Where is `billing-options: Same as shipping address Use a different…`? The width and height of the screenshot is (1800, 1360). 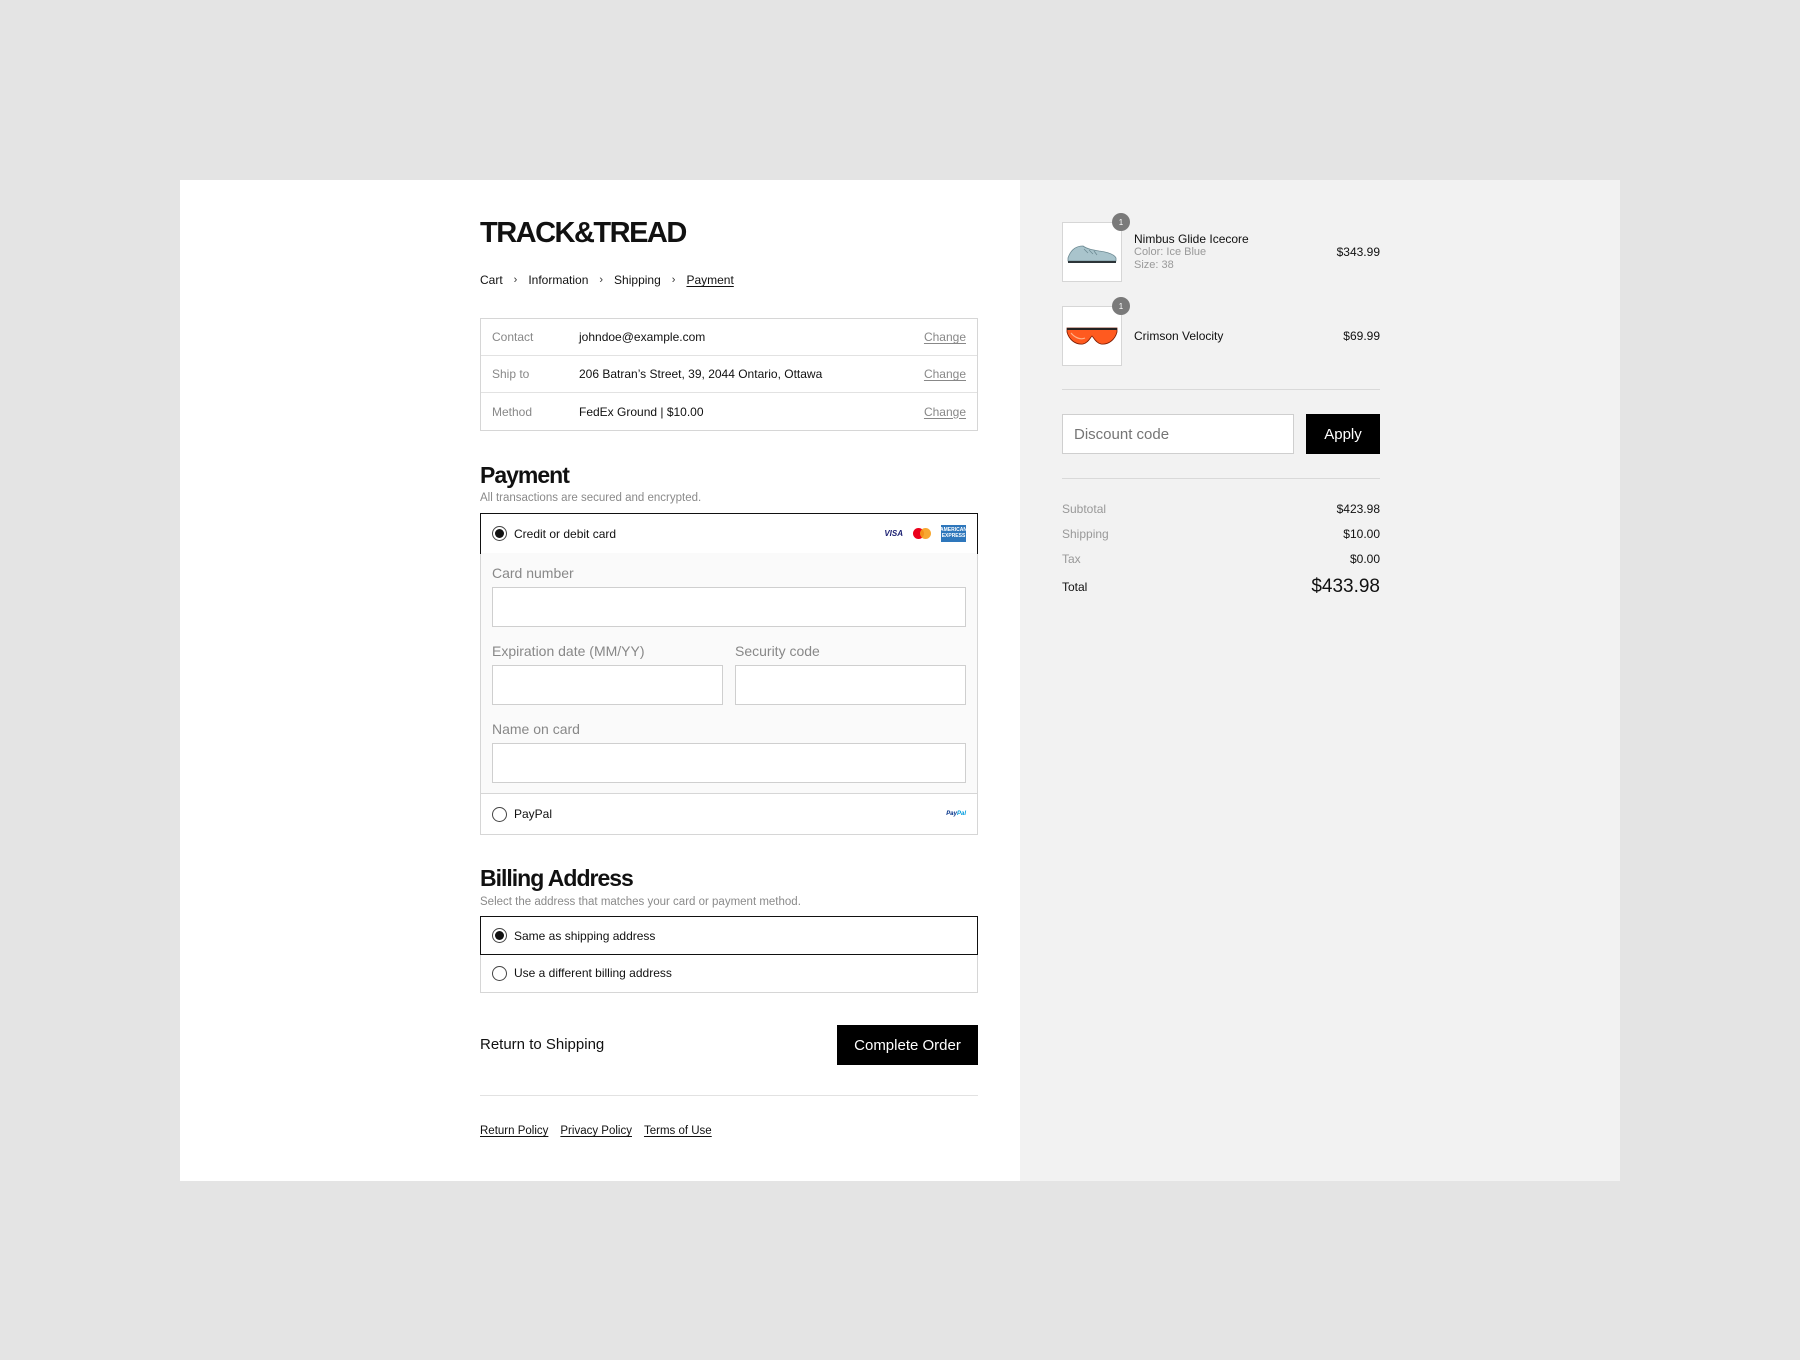
billing-options: Same as shipping address Use a different… is located at coordinates (729, 954).